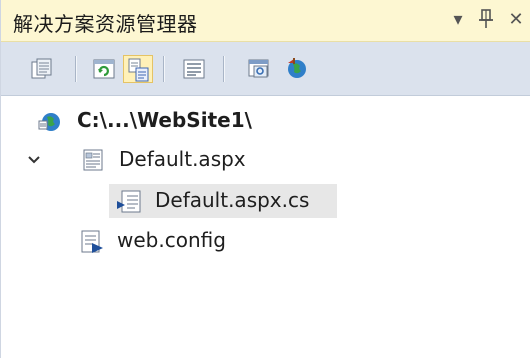  I want to click on refresh-icon, so click(104, 69).